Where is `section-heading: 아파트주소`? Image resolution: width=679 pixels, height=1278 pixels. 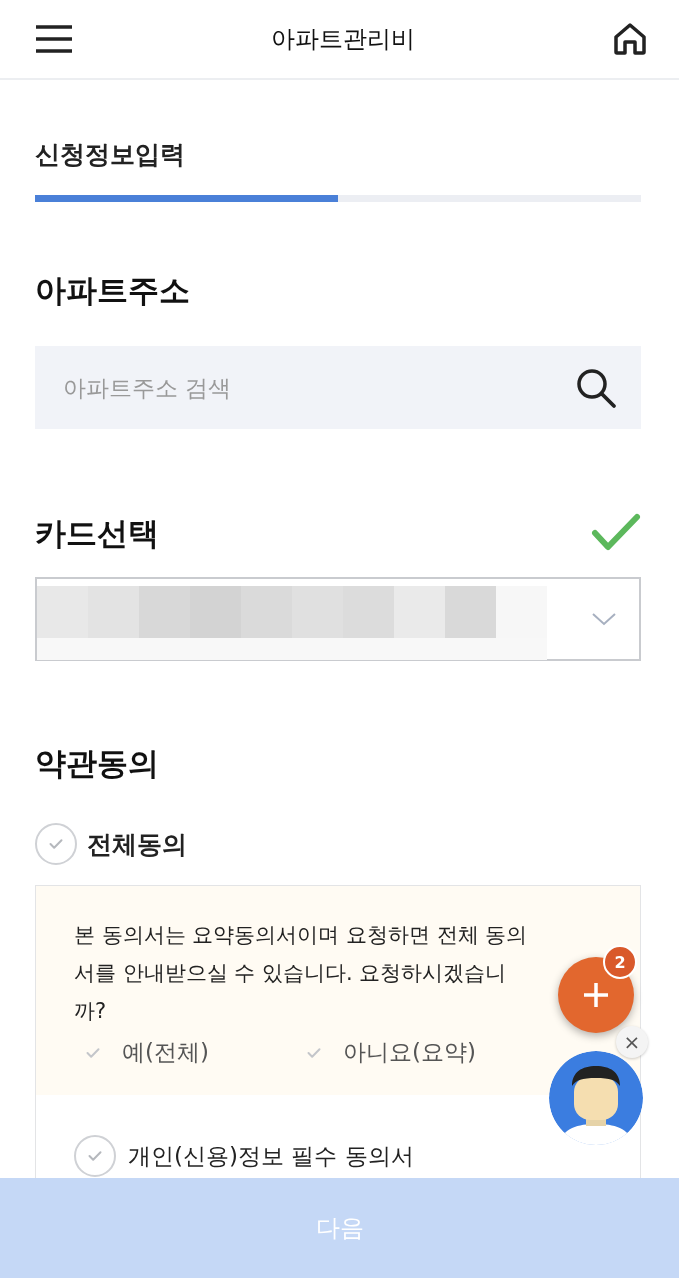
section-heading: 아파트주소 is located at coordinates (113, 290).